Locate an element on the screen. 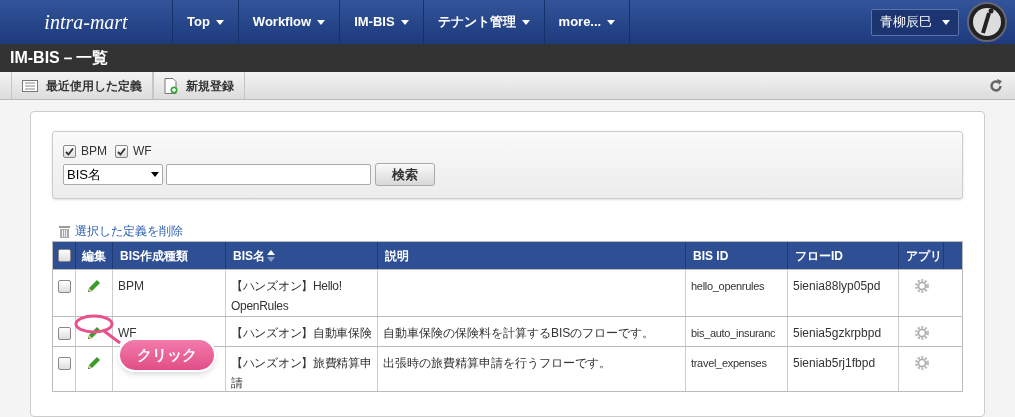  trash-icon is located at coordinates (64, 231).